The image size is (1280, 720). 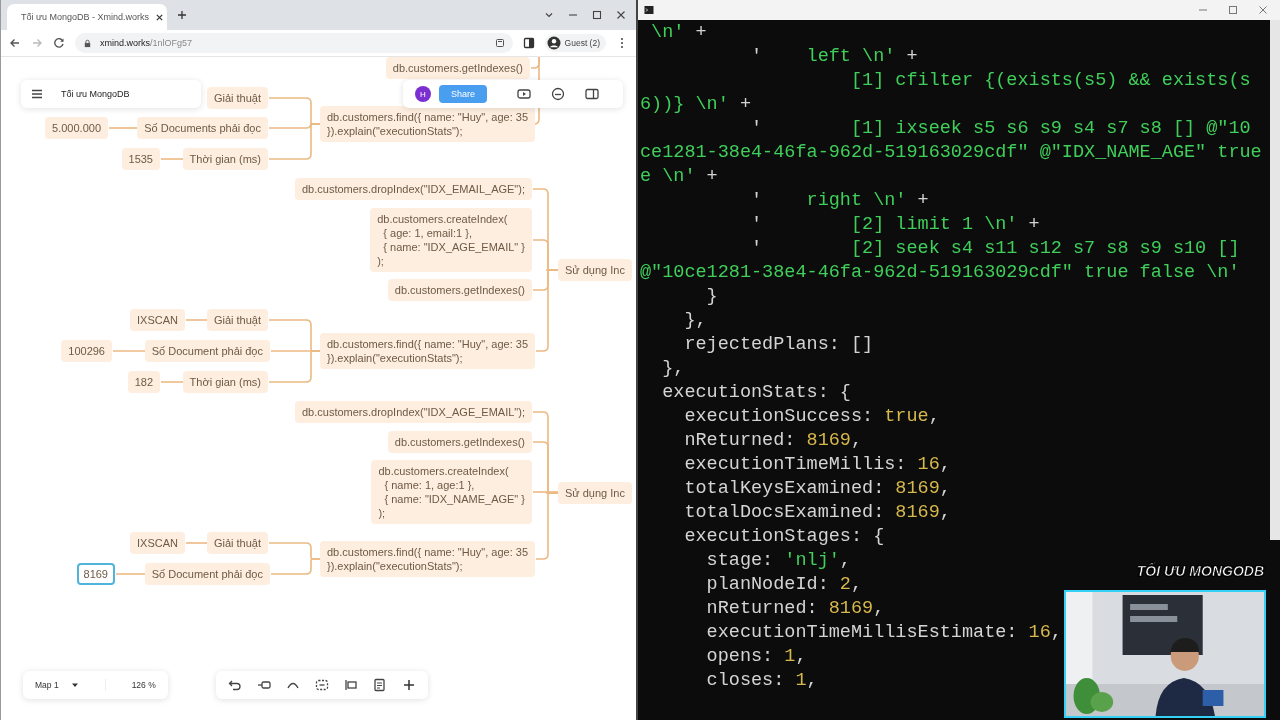 I want to click on code-line: ' [2] limit 1 \n' +, so click(x=895, y=225).